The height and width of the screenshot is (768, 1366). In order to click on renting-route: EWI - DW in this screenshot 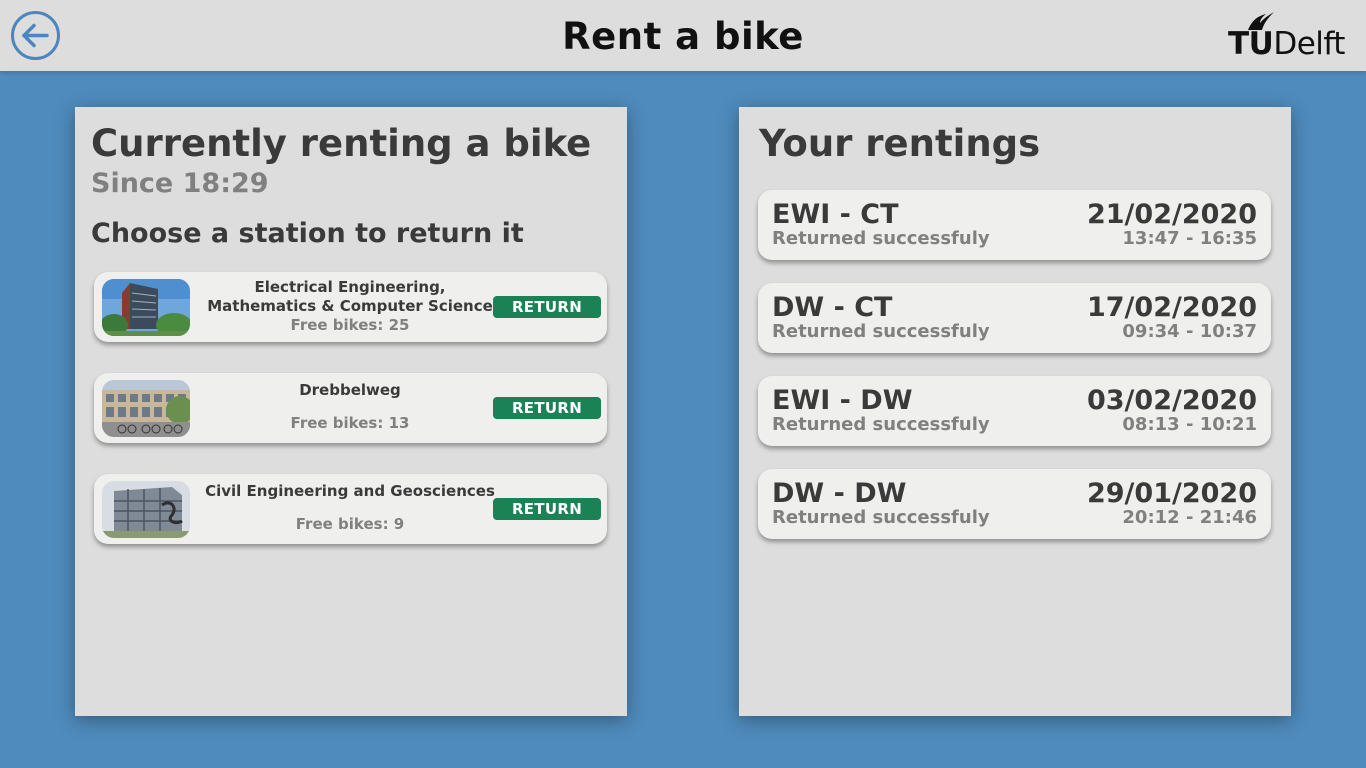, I will do `click(842, 400)`.